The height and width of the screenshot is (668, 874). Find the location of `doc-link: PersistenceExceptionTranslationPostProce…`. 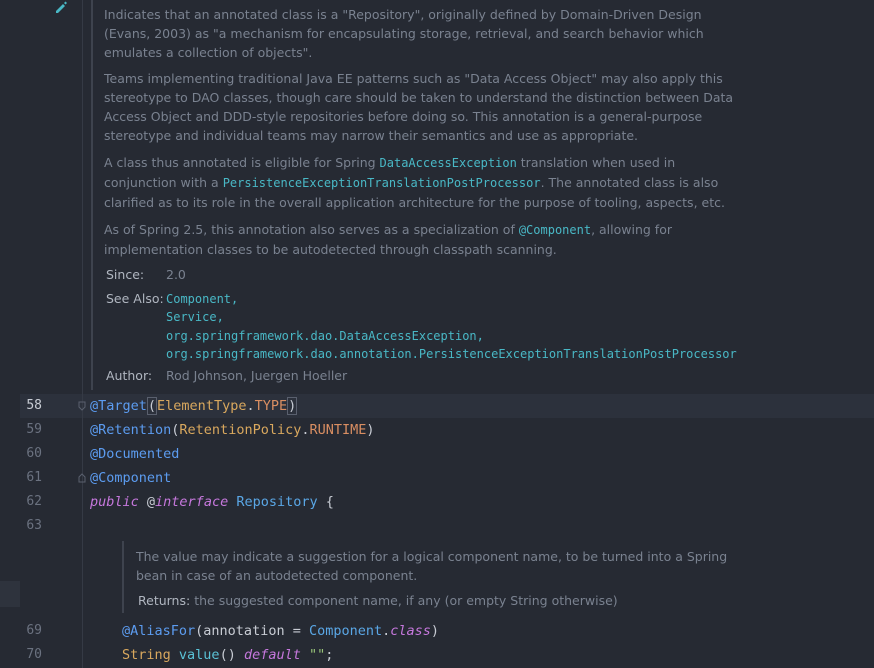

doc-link: PersistenceExceptionTranslationPostProce… is located at coordinates (382, 183).